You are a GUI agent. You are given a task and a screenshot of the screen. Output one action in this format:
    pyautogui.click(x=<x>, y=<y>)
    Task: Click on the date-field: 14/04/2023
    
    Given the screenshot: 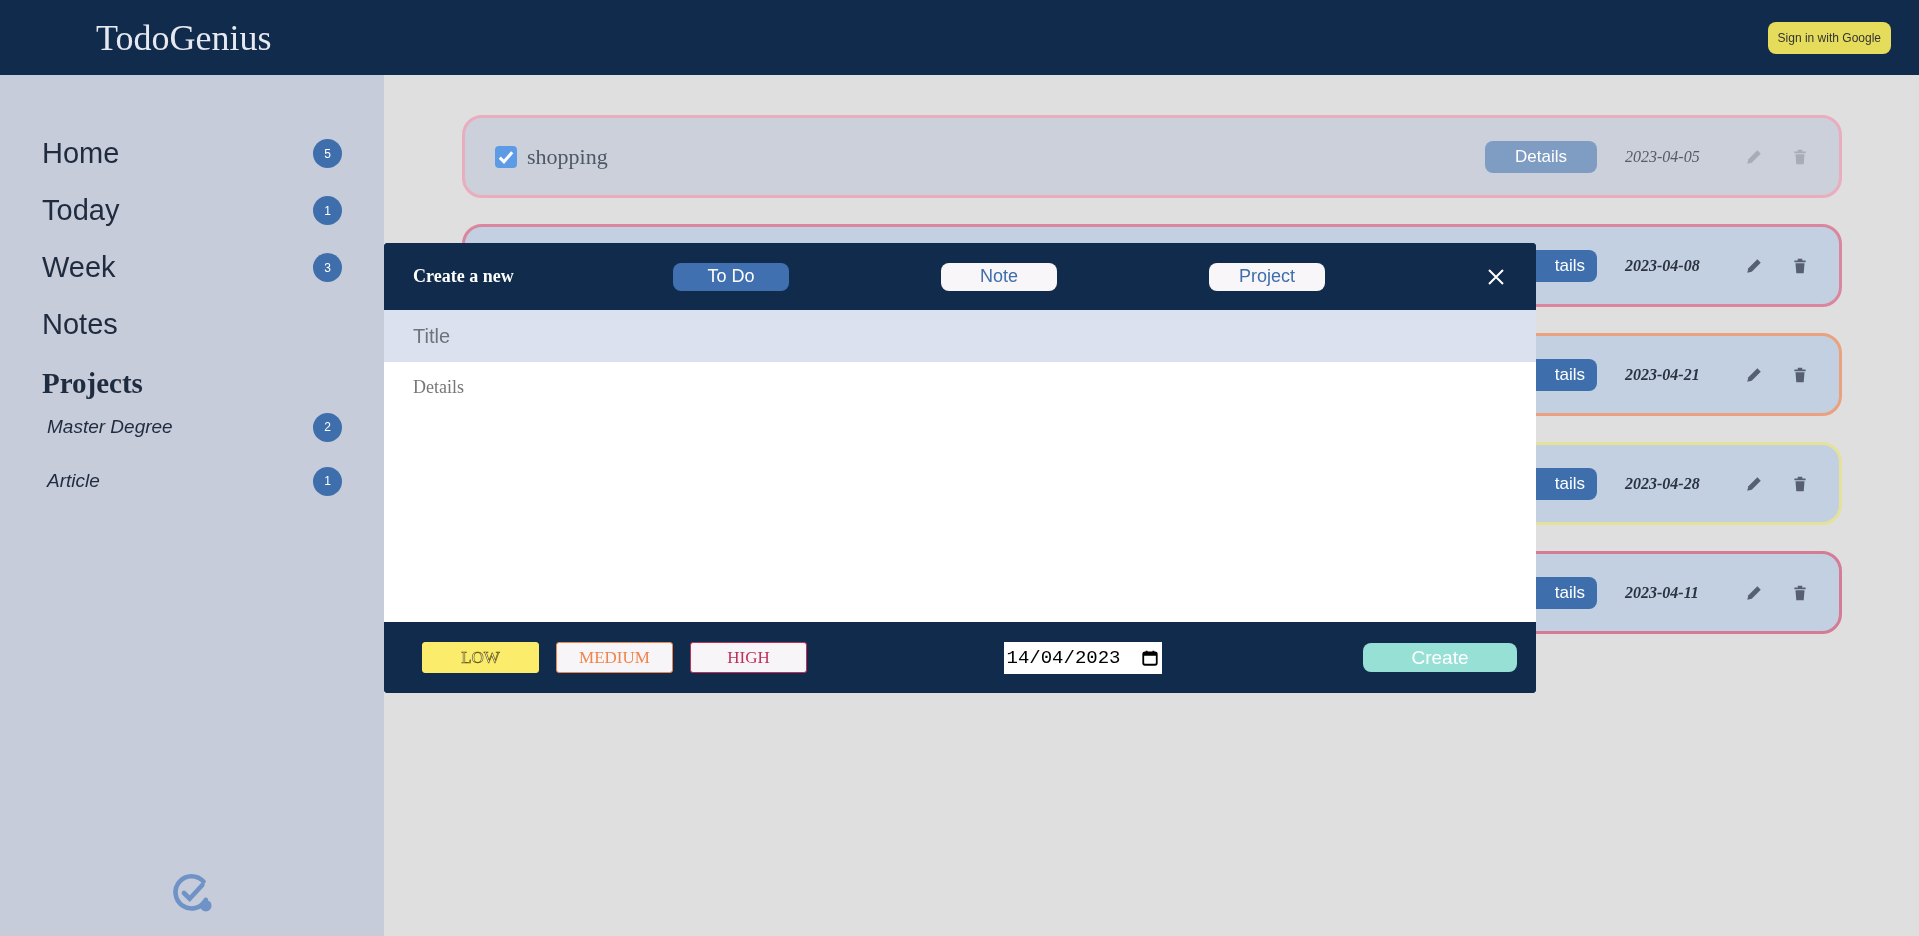 What is the action you would take?
    pyautogui.click(x=1082, y=657)
    